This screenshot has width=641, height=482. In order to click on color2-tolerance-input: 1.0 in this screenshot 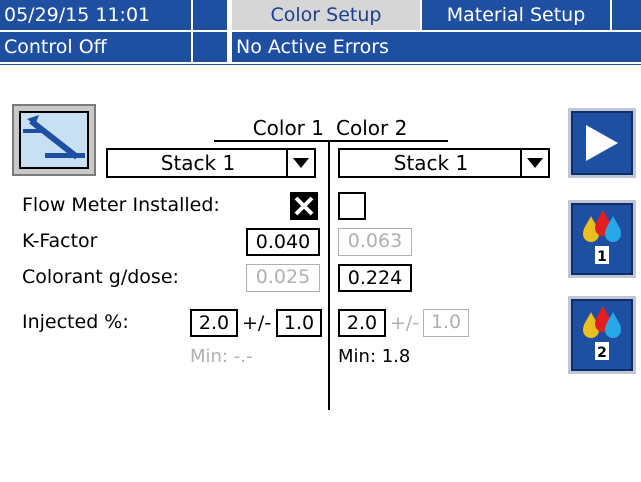, I will do `click(446, 323)`.